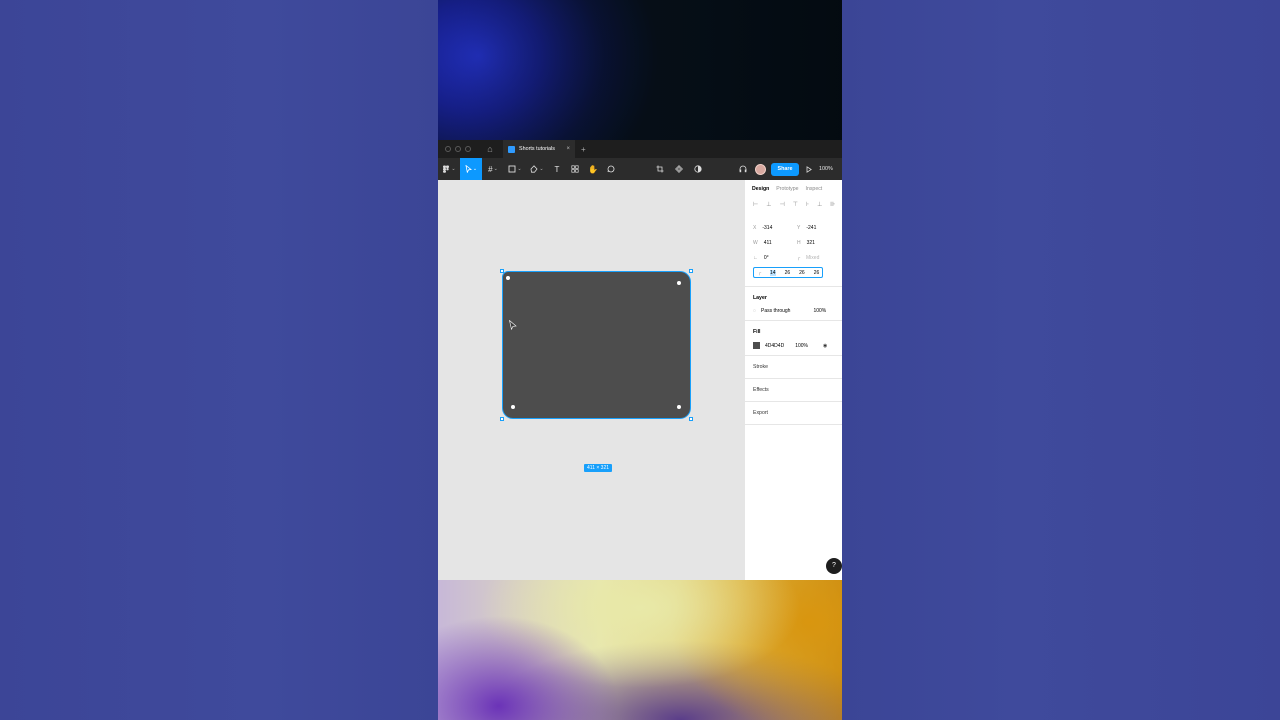  Describe the element at coordinates (812, 258) in the screenshot. I see `corner-radius-input: Mixed` at that location.